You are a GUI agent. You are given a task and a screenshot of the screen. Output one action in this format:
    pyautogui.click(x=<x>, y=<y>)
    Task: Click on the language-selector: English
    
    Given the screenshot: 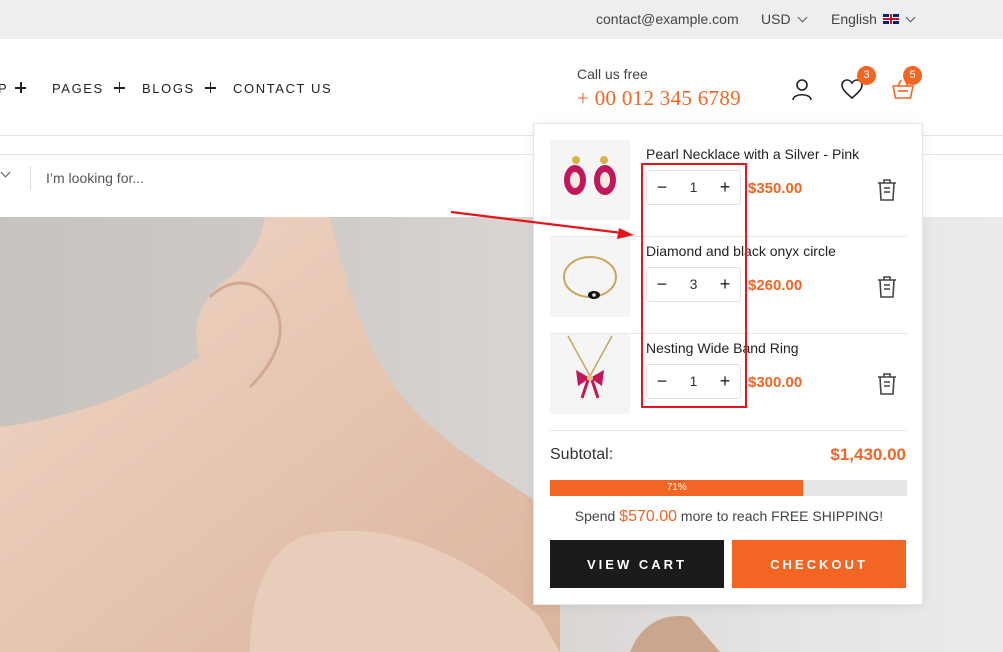 What is the action you would take?
    pyautogui.click(x=873, y=19)
    